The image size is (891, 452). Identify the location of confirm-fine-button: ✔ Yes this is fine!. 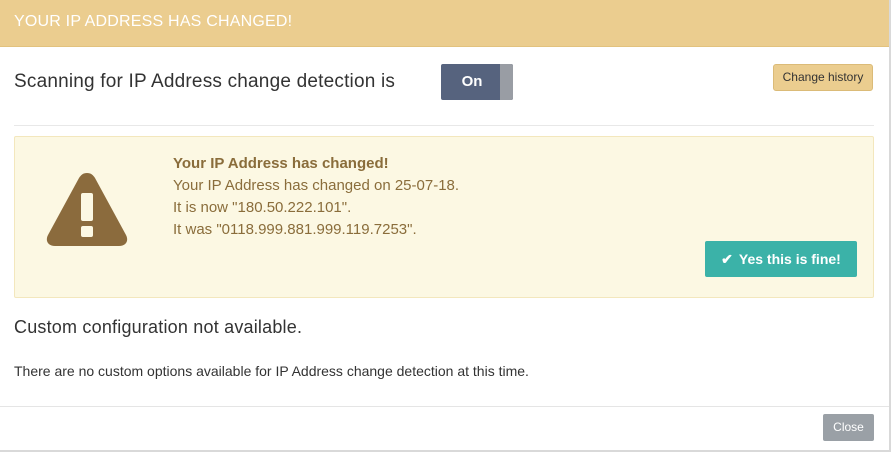
(781, 259).